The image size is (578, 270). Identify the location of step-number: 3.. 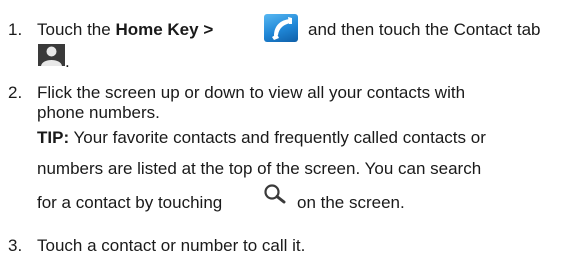
(15, 245).